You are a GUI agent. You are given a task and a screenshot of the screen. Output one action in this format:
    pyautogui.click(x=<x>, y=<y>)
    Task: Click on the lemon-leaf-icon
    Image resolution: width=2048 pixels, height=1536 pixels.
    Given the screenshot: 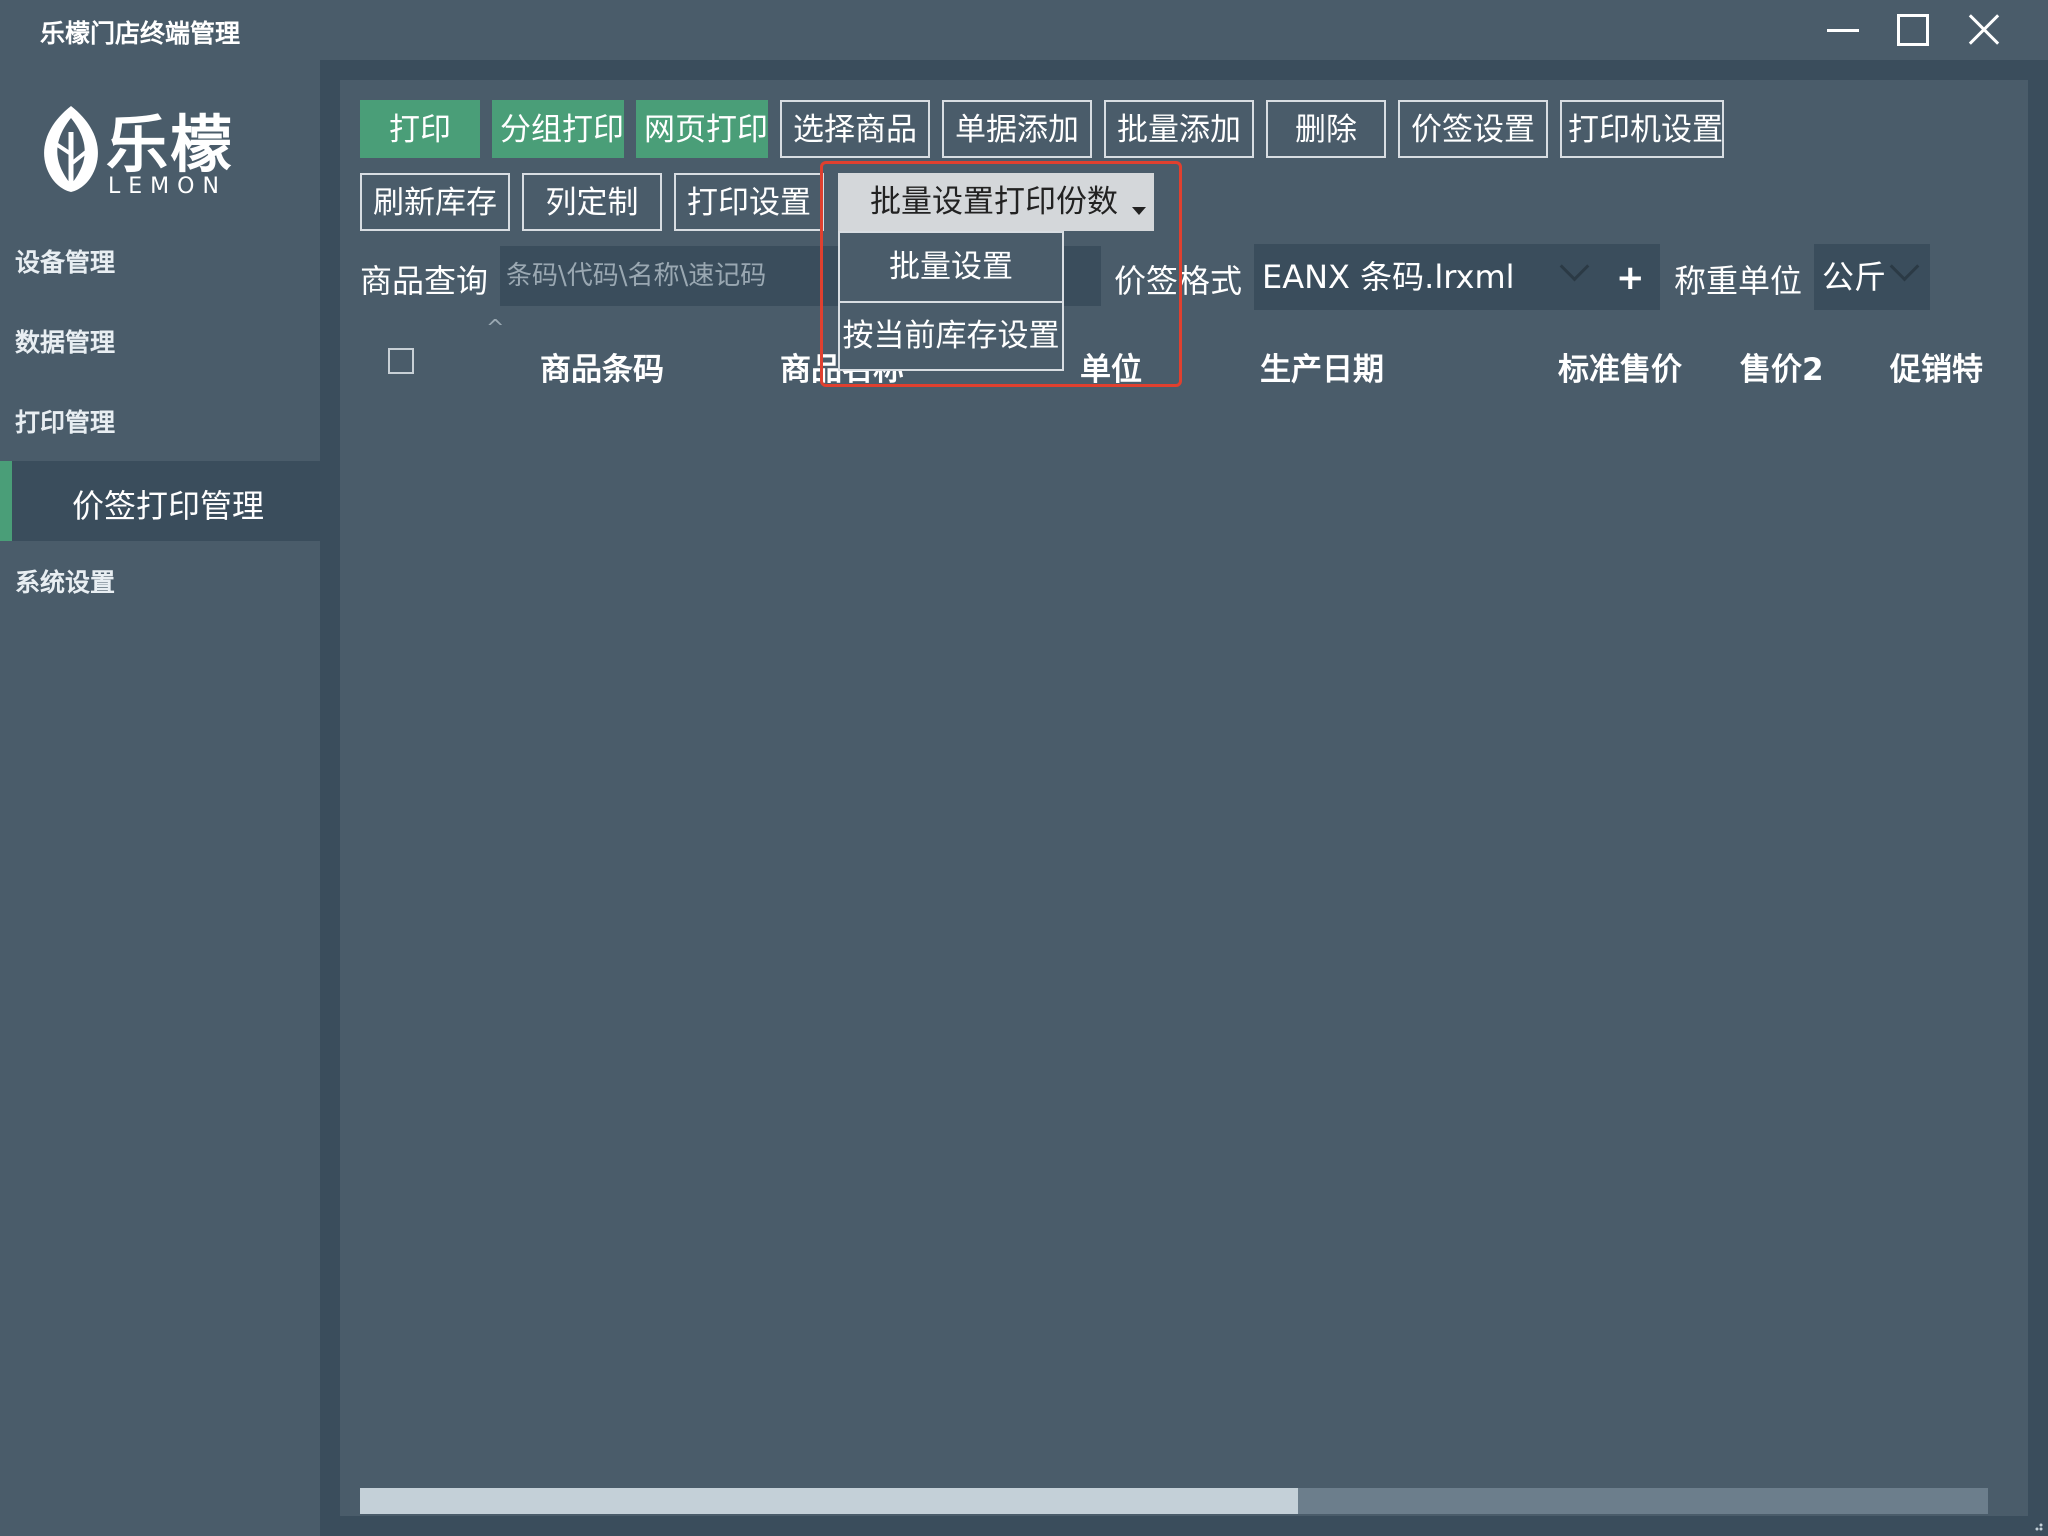 What is the action you would take?
    pyautogui.click(x=71, y=149)
    